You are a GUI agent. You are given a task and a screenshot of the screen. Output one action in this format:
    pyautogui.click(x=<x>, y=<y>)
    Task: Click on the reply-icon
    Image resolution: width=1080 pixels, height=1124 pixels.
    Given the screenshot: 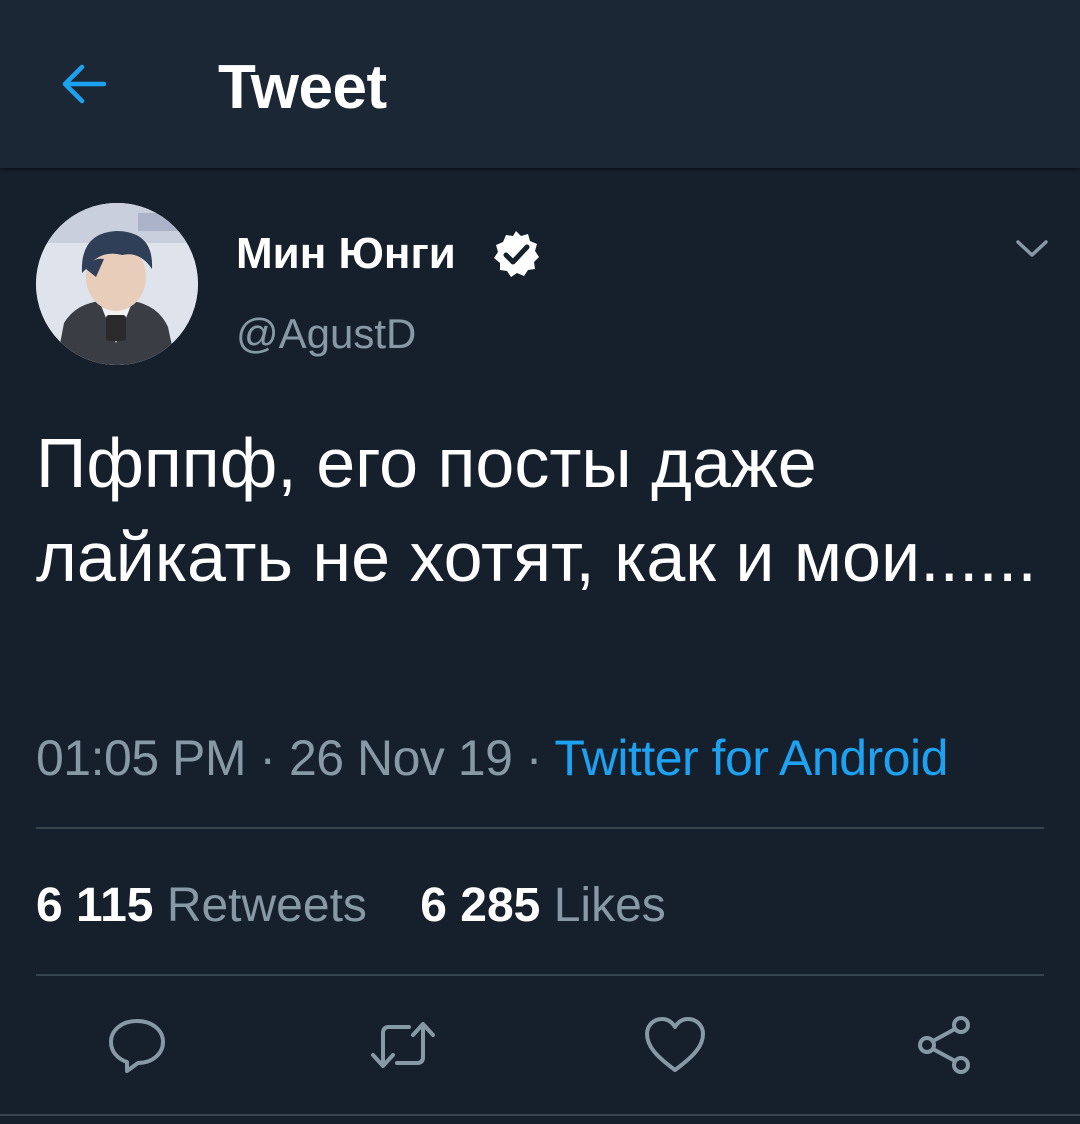 What is the action you would take?
    pyautogui.click(x=137, y=1046)
    